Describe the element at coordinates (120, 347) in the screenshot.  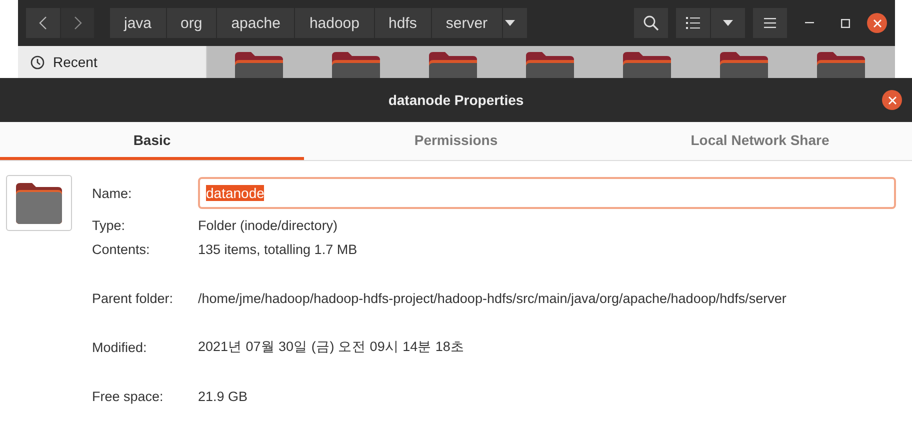
I see `field-label: Modified:` at that location.